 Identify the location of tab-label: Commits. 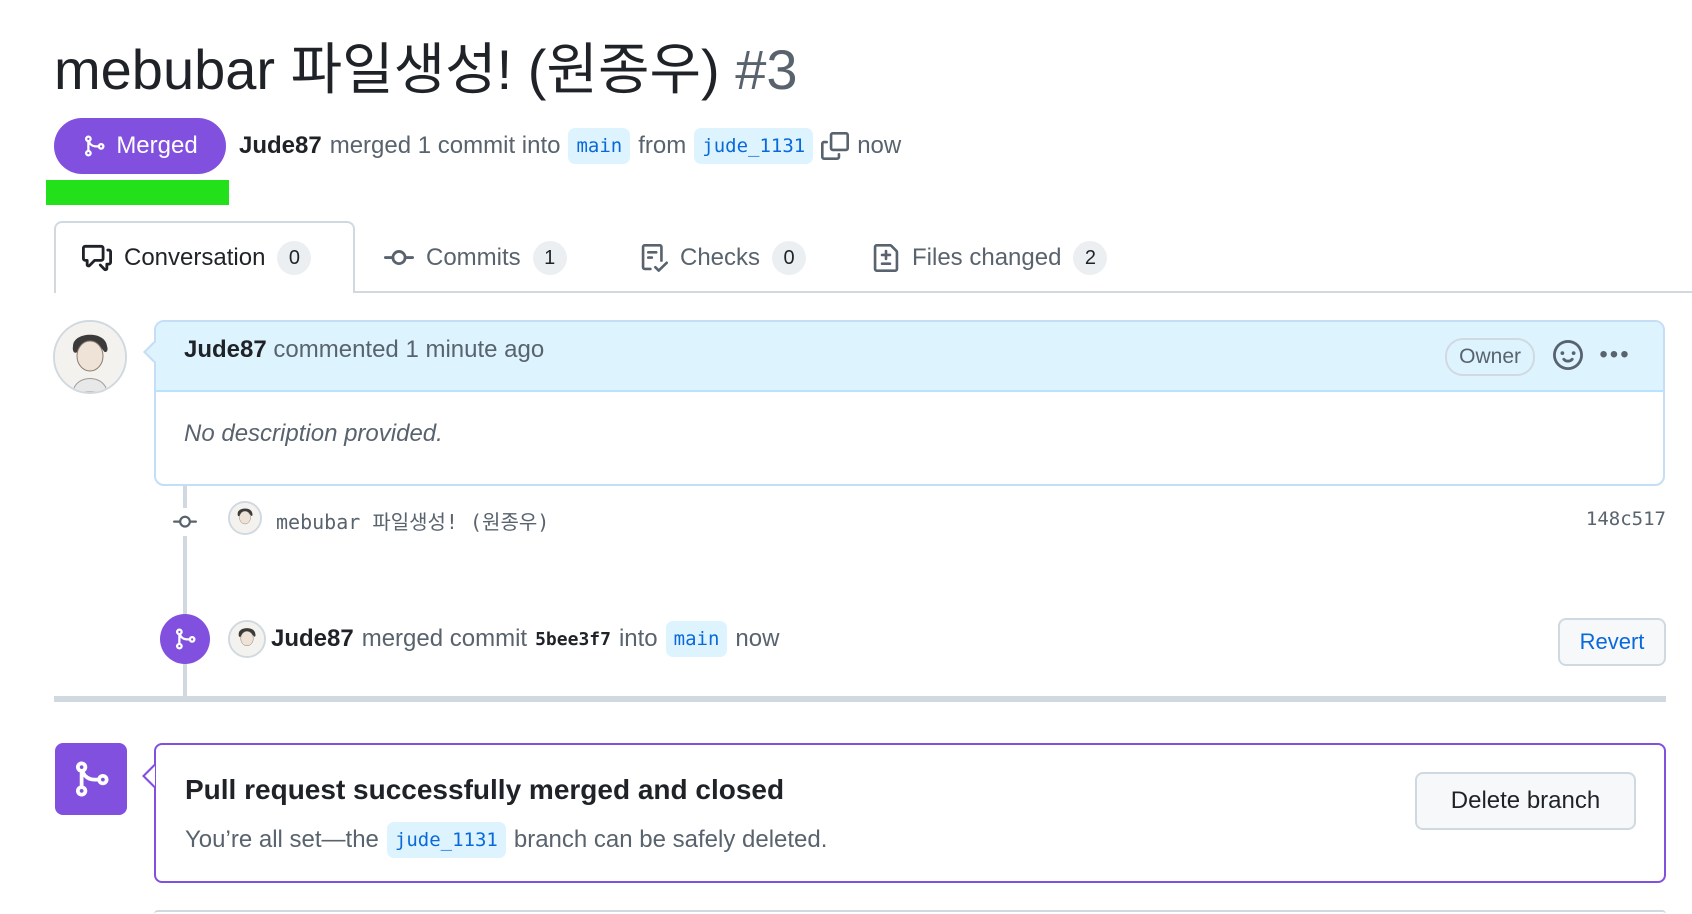
(473, 257).